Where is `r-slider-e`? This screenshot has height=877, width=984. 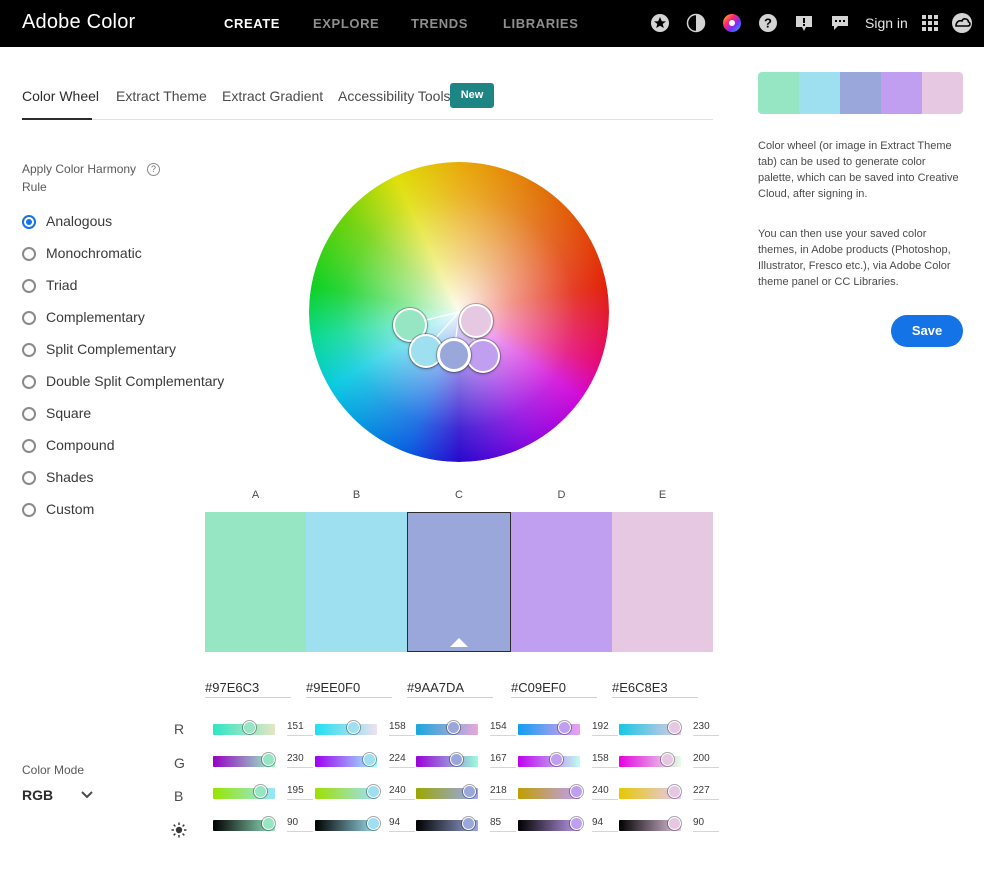 r-slider-e is located at coordinates (650, 728).